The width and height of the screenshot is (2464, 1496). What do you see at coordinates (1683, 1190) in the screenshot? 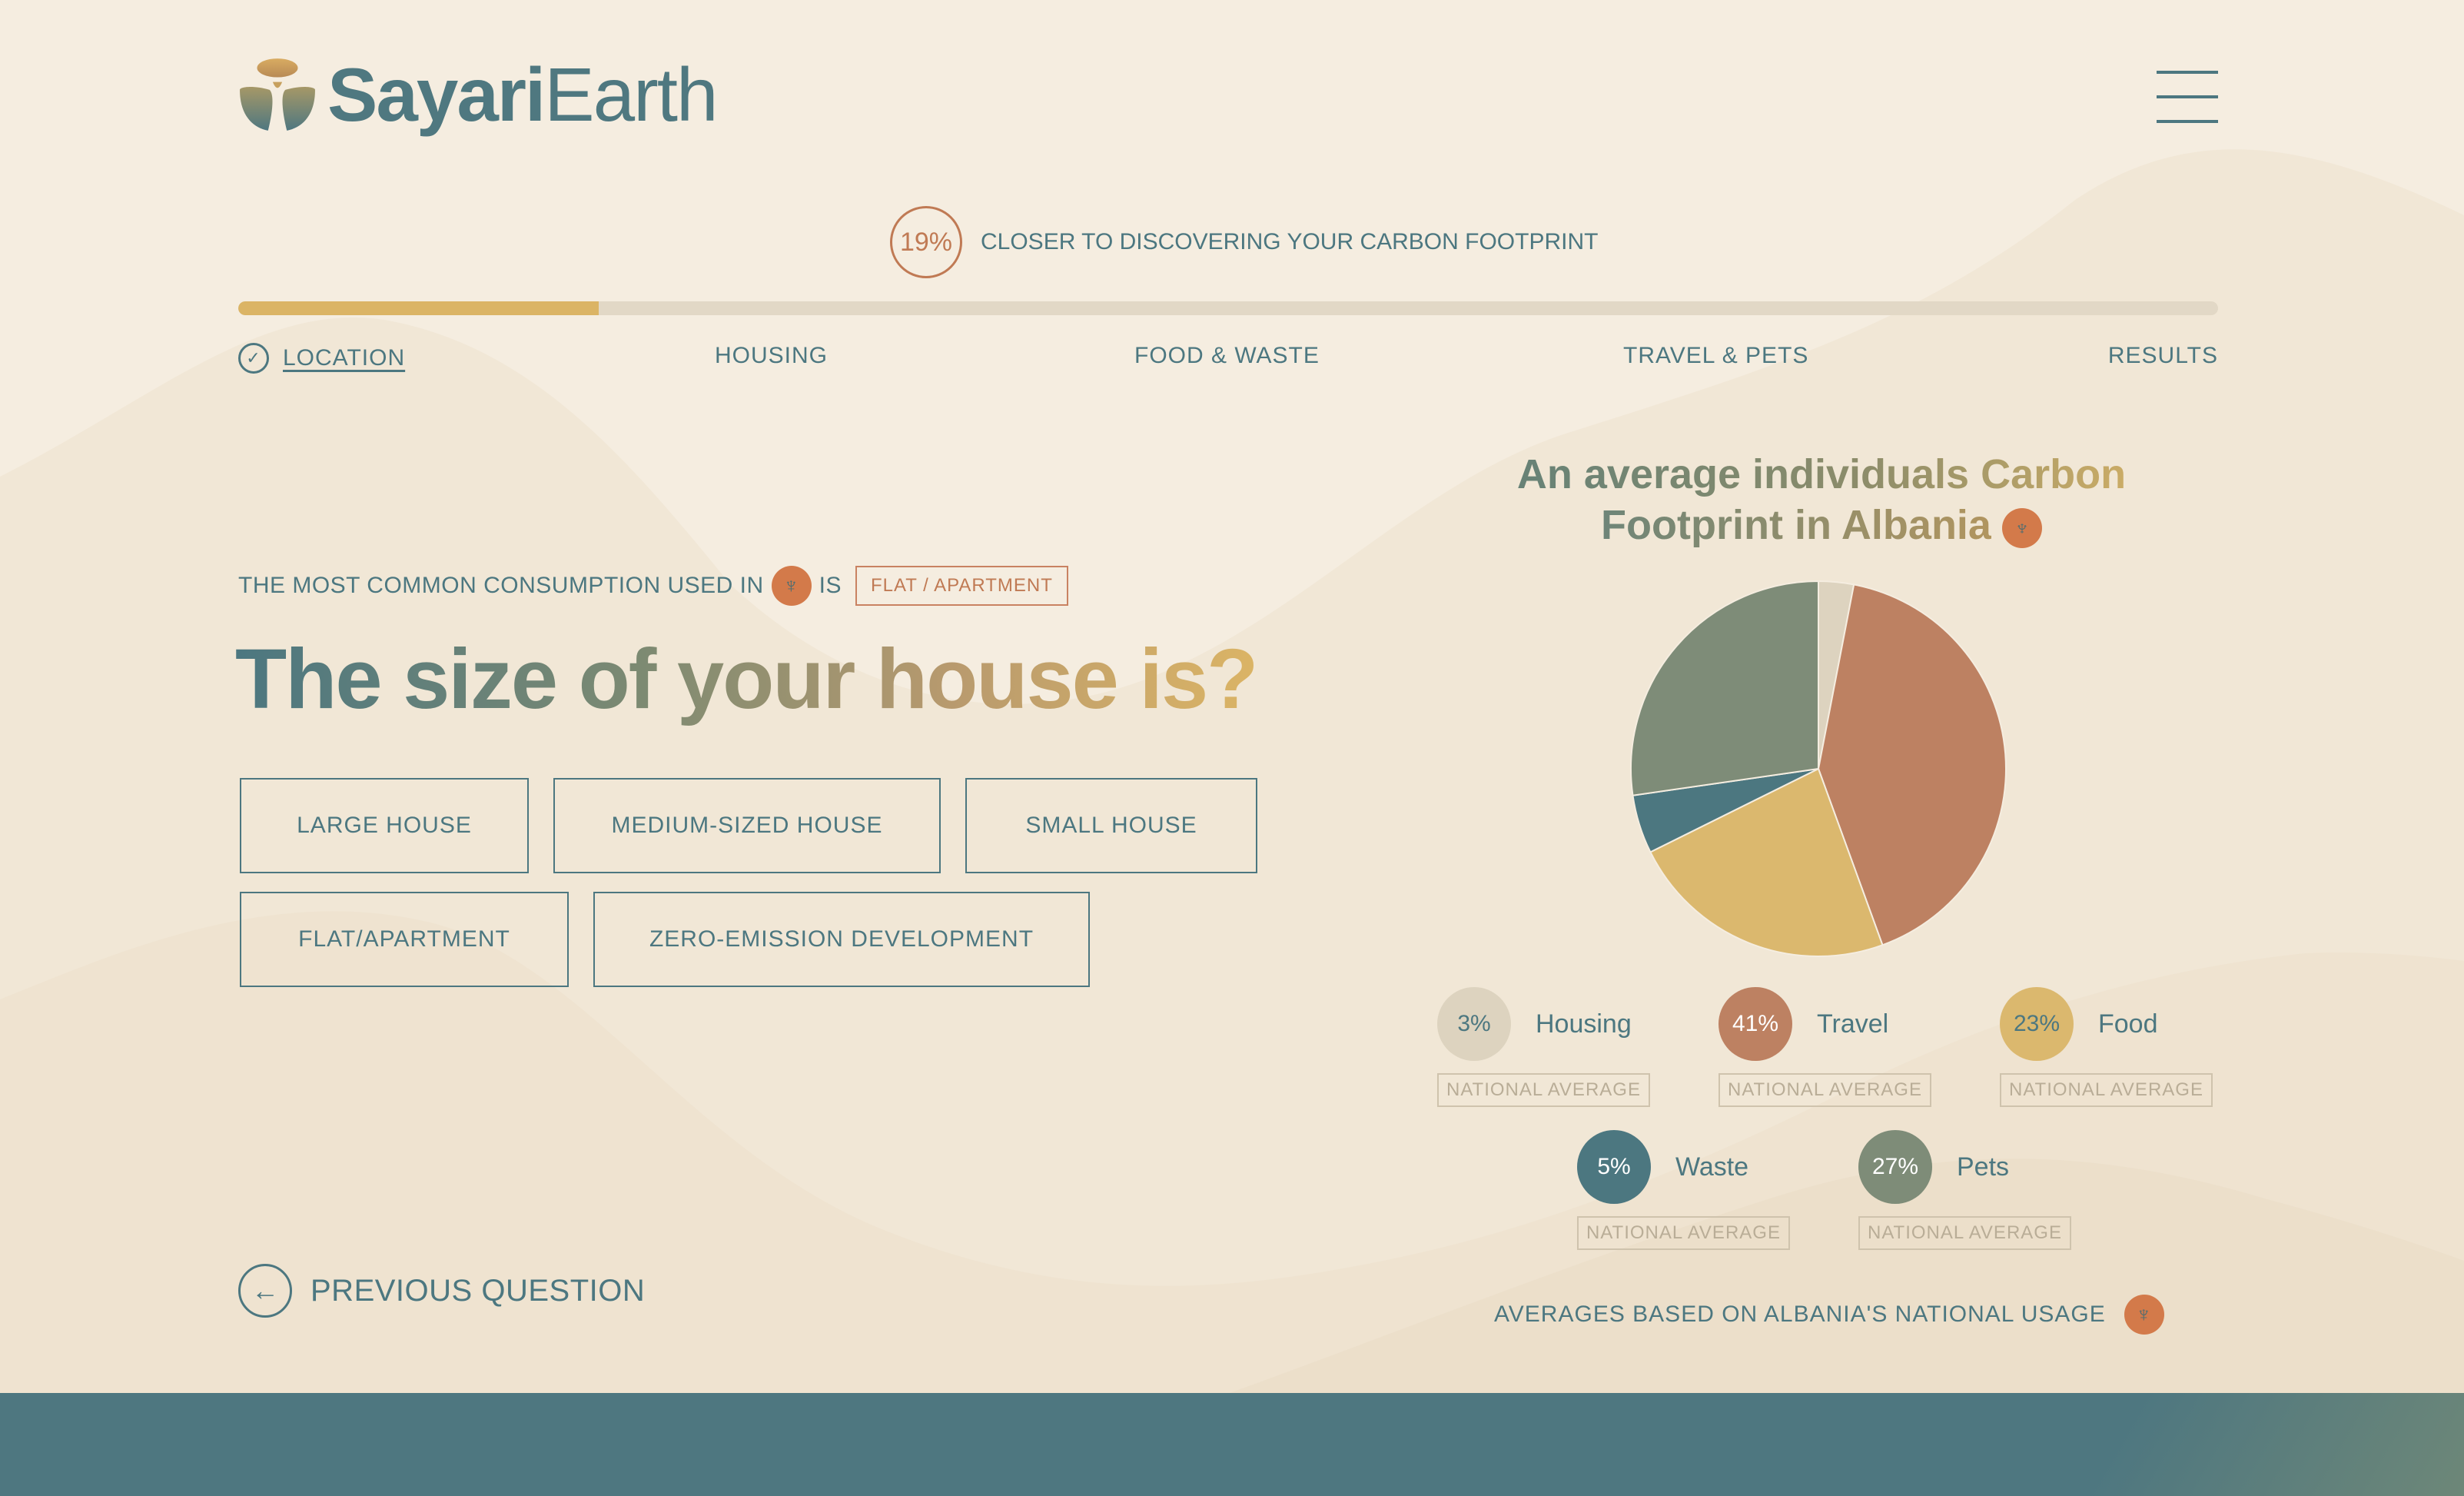
I see `legend-item-waste: 5% Waste NATIONAL AVERAGE` at bounding box center [1683, 1190].